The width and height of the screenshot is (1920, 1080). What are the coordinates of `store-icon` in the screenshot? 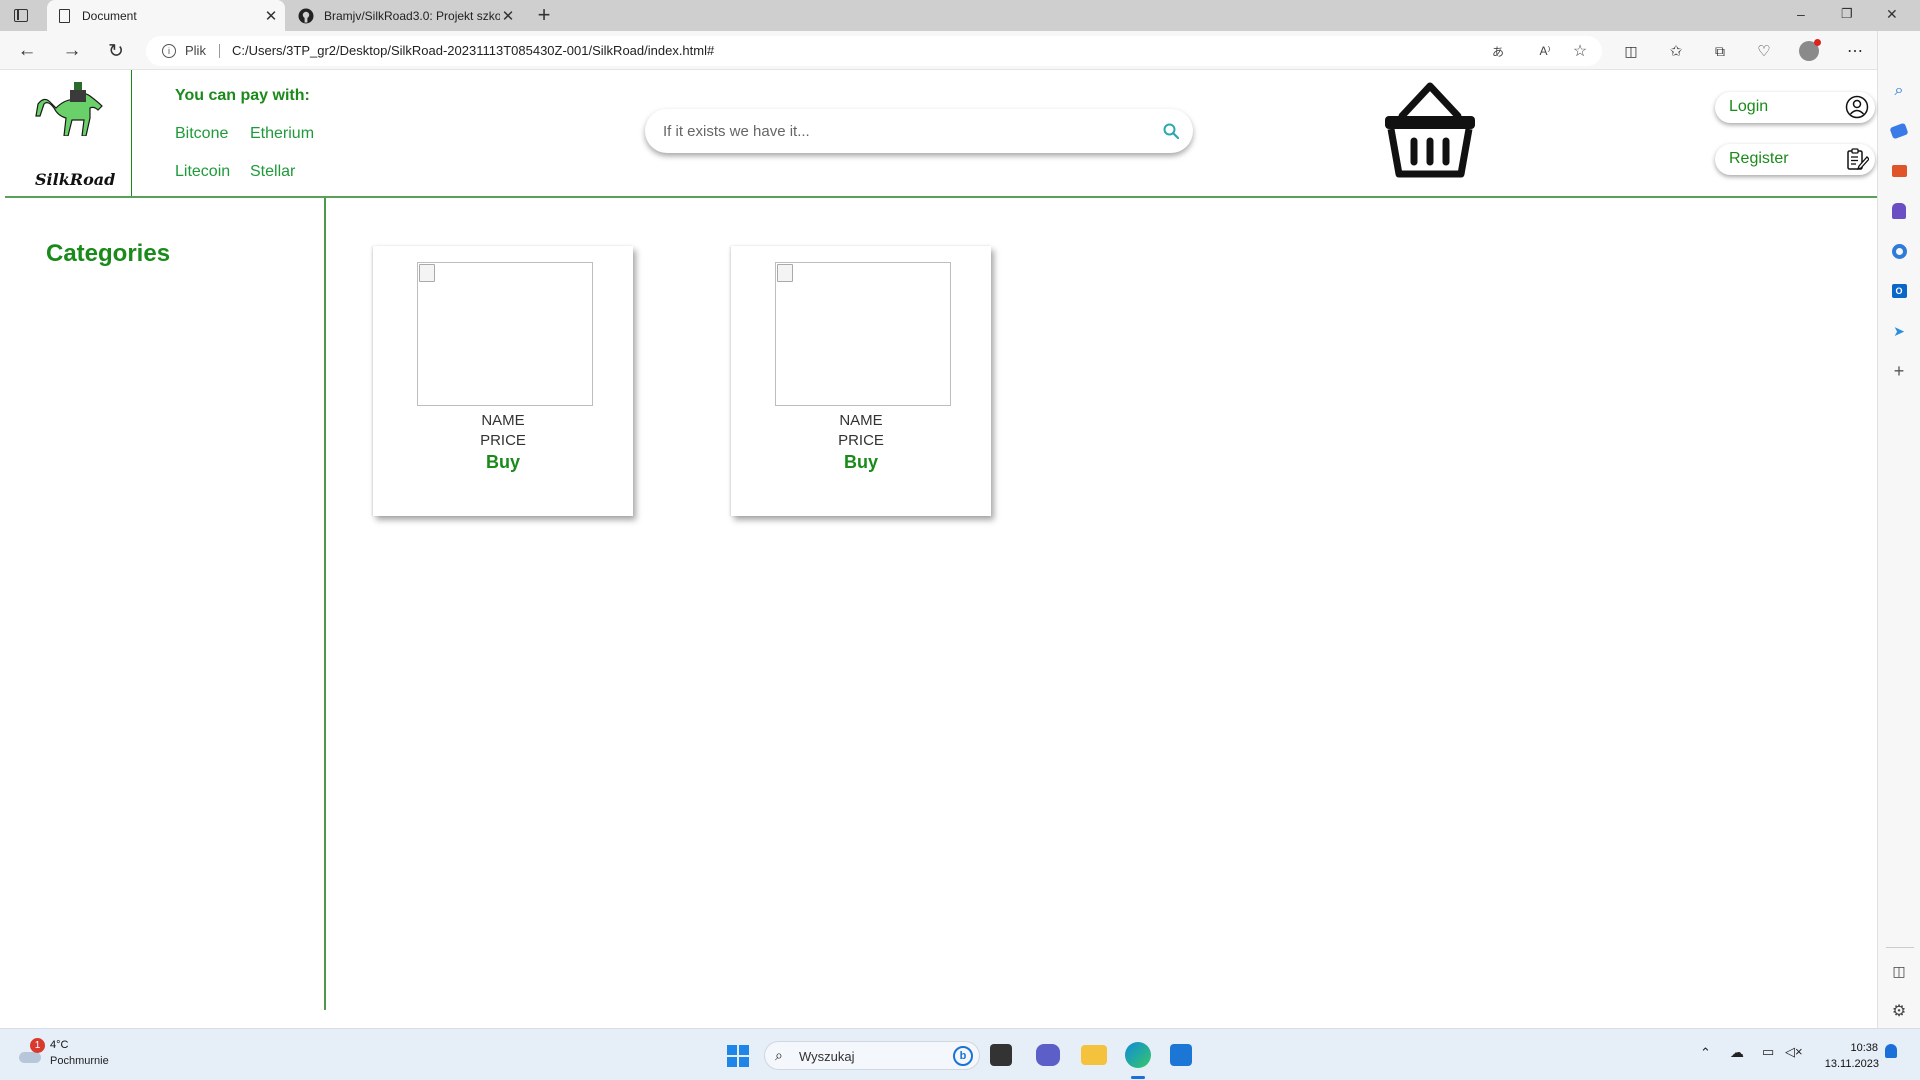 It's located at (1181, 1055).